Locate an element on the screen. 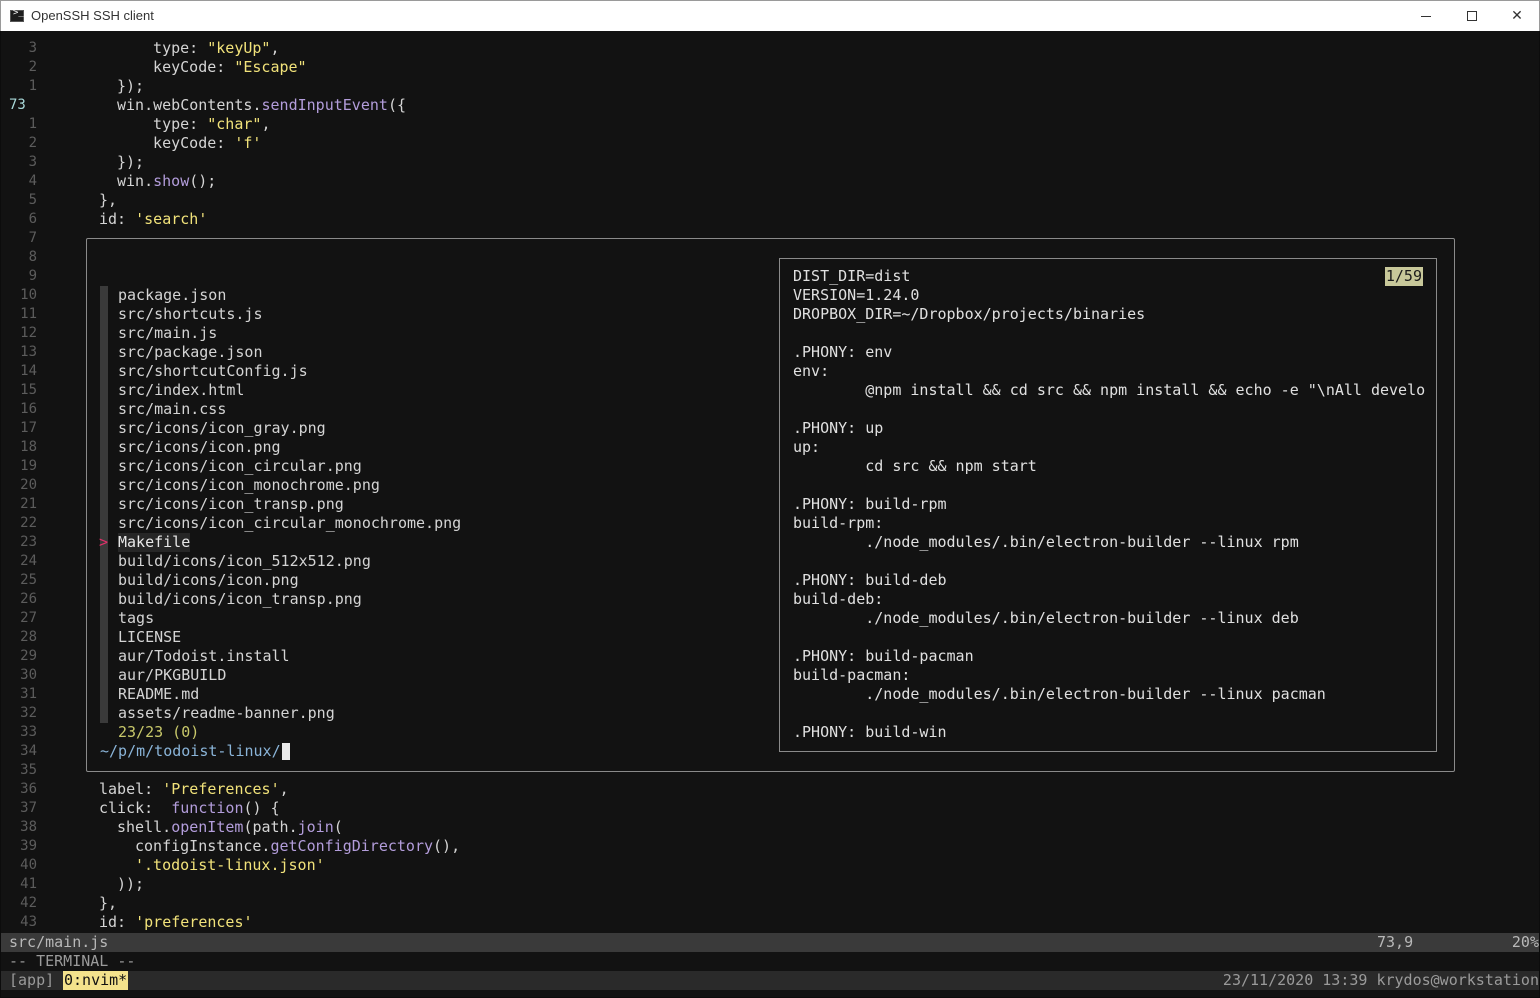  line-number: 4 is located at coordinates (32, 181).